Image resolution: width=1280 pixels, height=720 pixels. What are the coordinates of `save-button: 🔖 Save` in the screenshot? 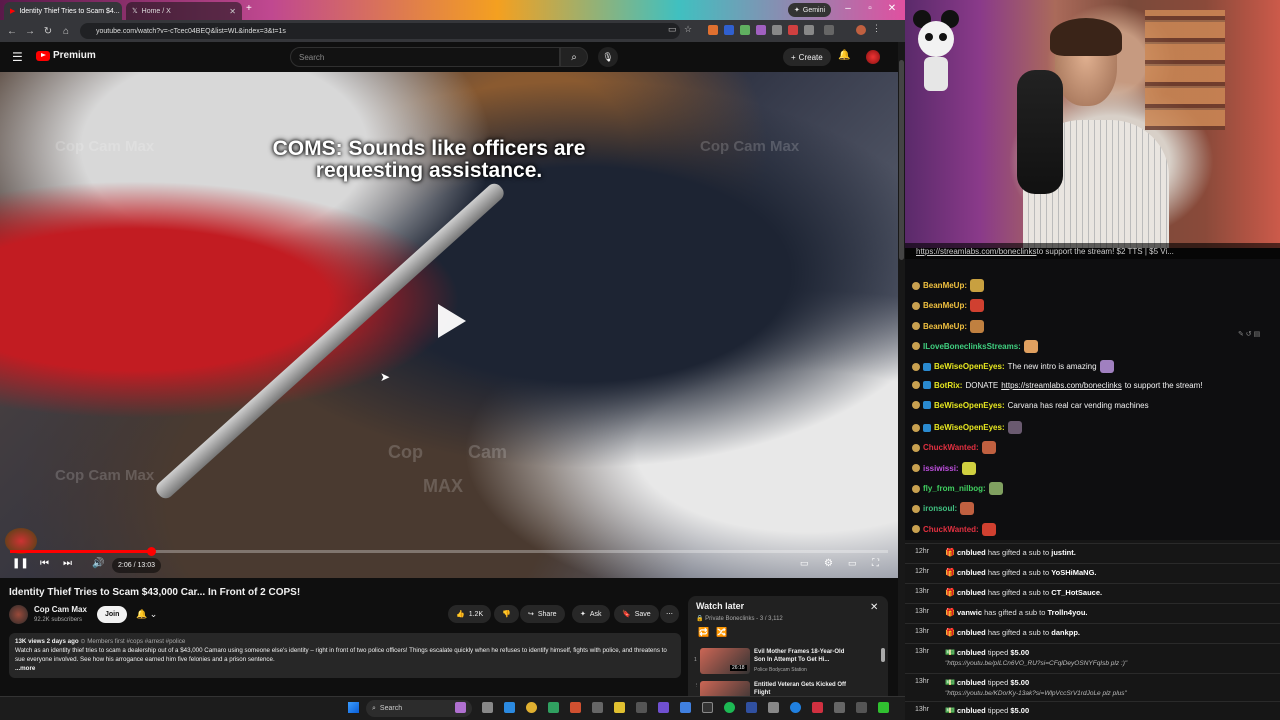 It's located at (636, 614).